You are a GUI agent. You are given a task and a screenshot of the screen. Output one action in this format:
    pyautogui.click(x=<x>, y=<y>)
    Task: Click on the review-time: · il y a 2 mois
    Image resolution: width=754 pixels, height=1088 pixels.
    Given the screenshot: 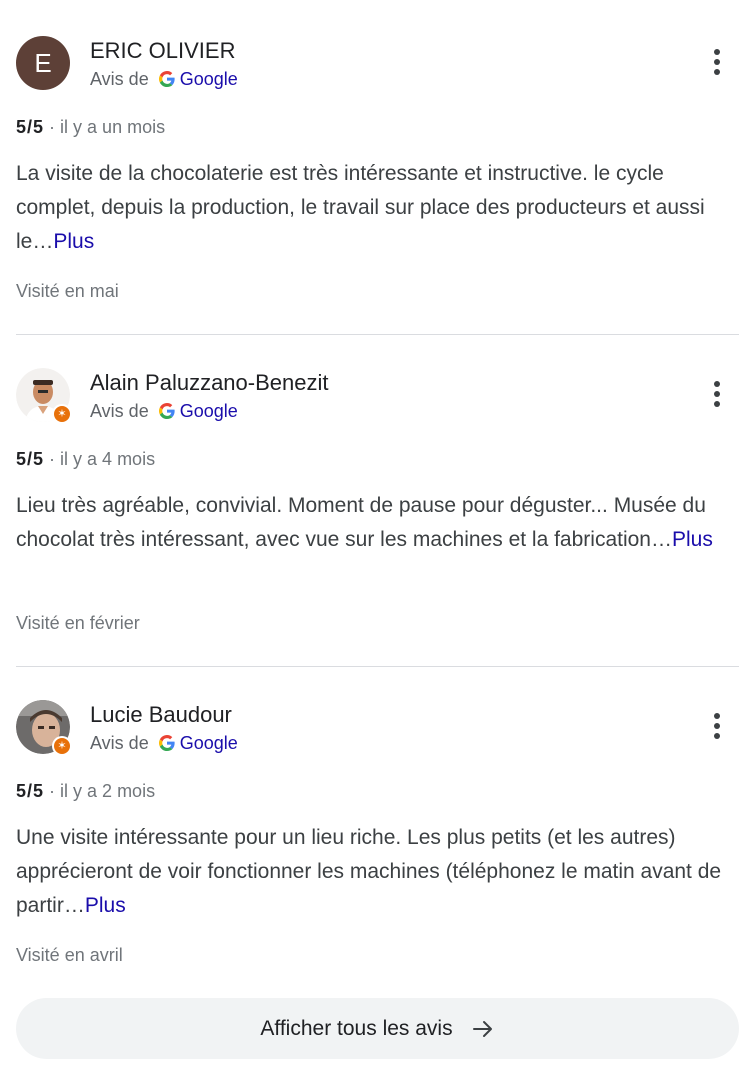 What is the action you would take?
    pyautogui.click(x=102, y=791)
    